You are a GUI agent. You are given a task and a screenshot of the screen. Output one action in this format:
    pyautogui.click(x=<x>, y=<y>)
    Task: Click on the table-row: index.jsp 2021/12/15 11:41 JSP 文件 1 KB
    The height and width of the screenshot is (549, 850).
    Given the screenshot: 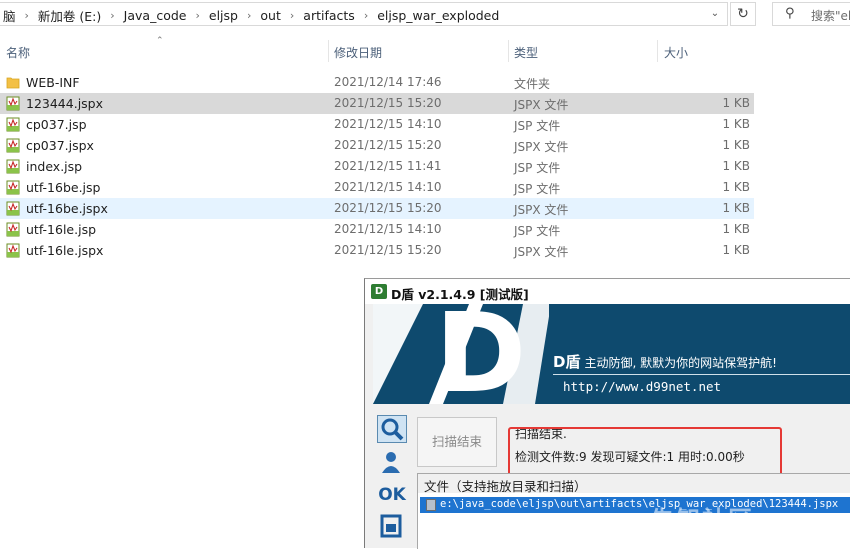 What is the action you would take?
    pyautogui.click(x=377, y=166)
    